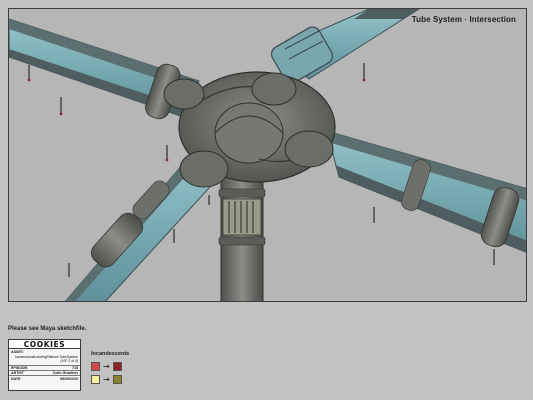  What do you see at coordinates (69, 378) in the screenshot?
I see `date-value: 05/29/2020` at bounding box center [69, 378].